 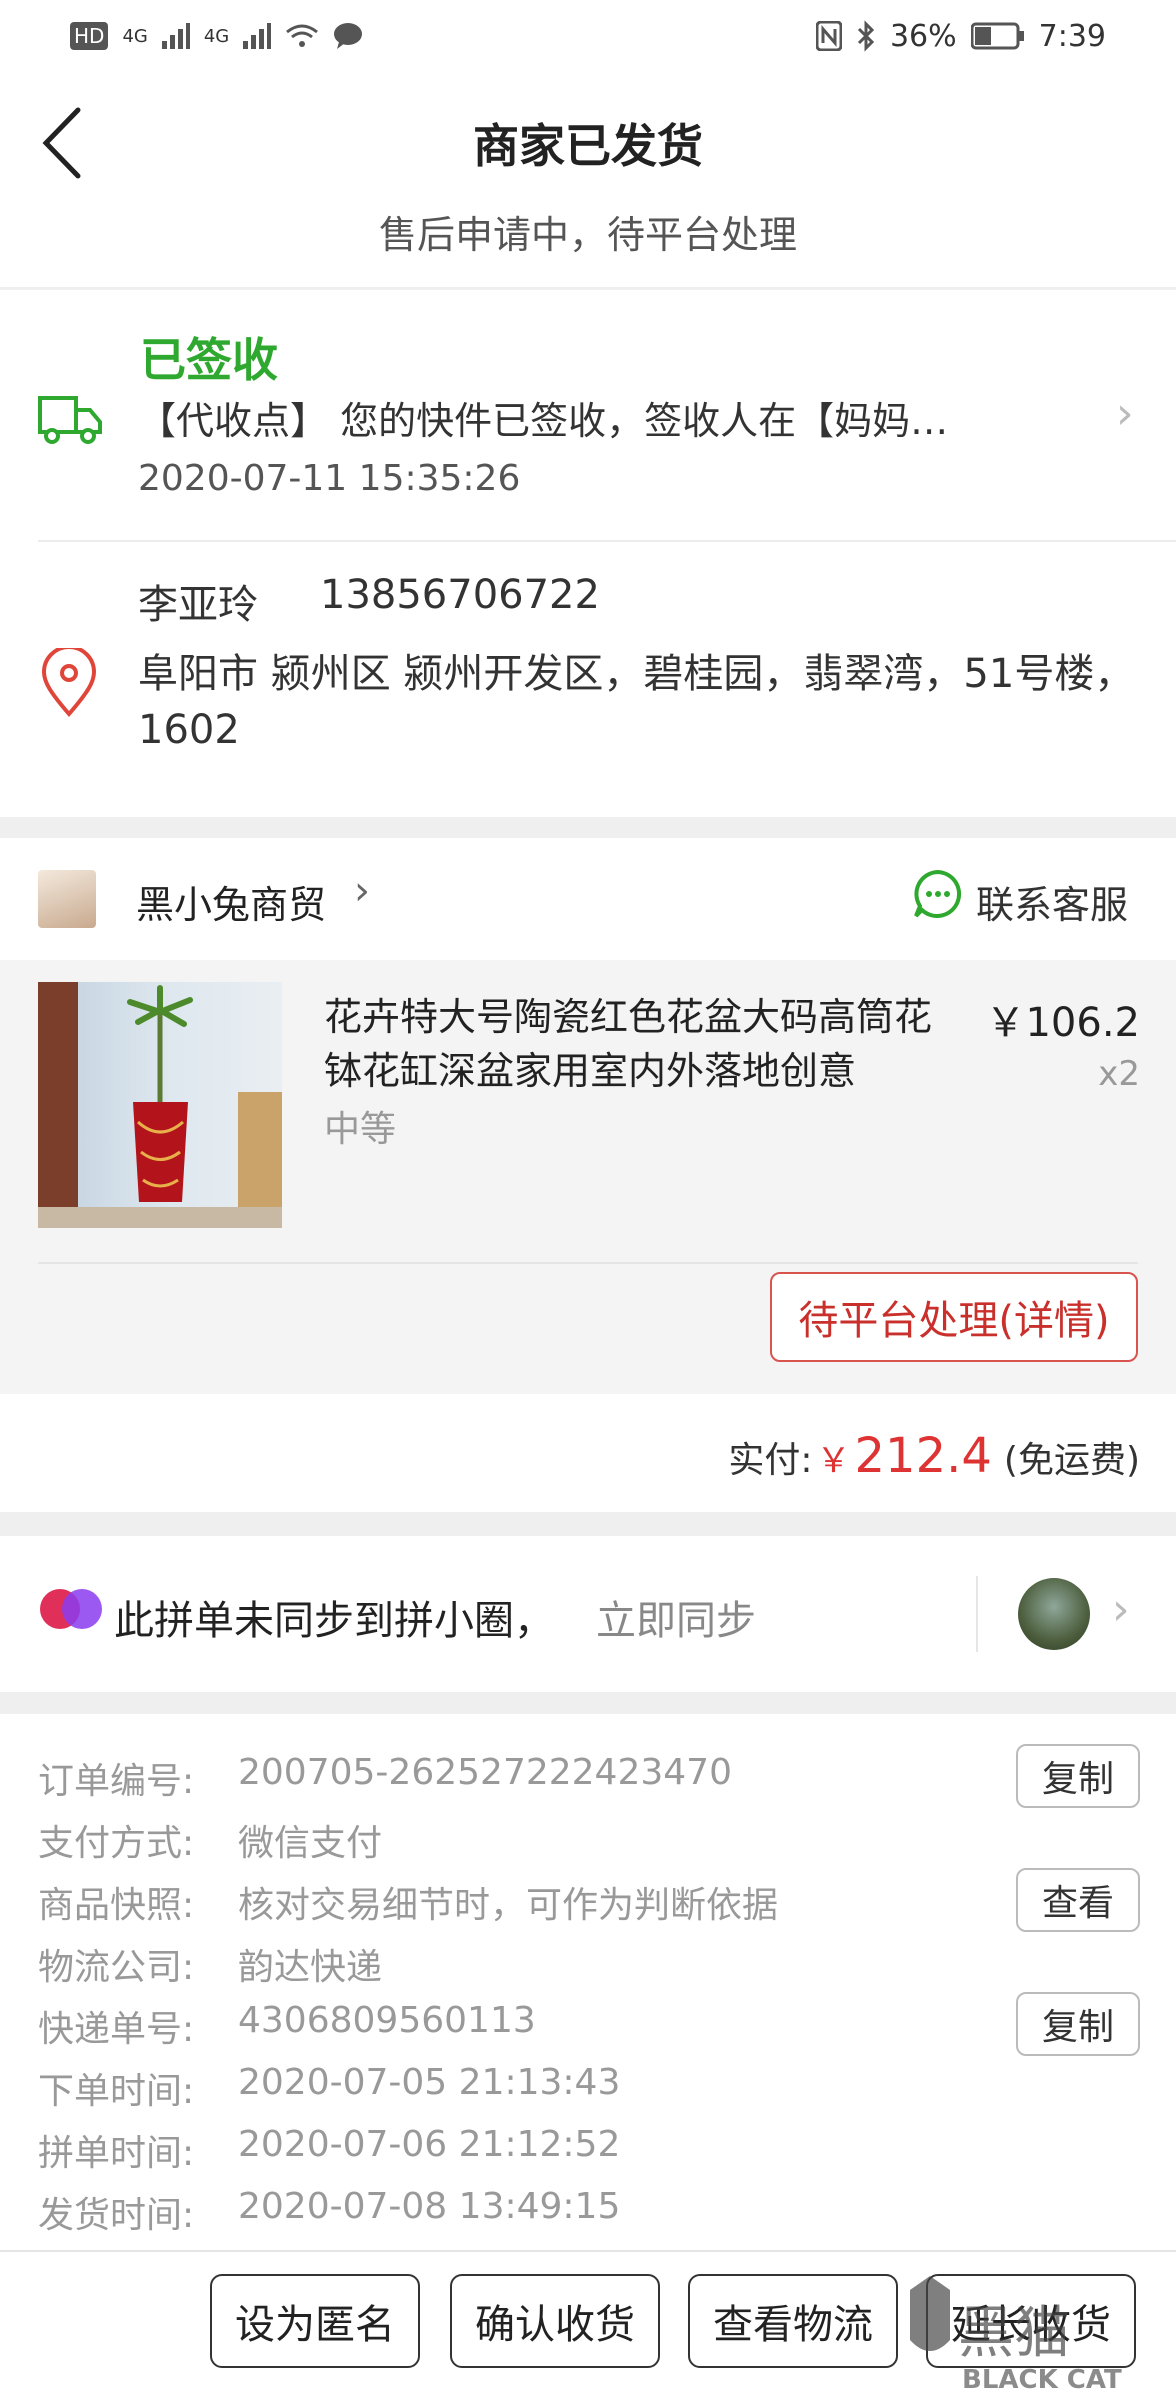 What do you see at coordinates (360, 1129) in the screenshot?
I see `product-spec: 中等` at bounding box center [360, 1129].